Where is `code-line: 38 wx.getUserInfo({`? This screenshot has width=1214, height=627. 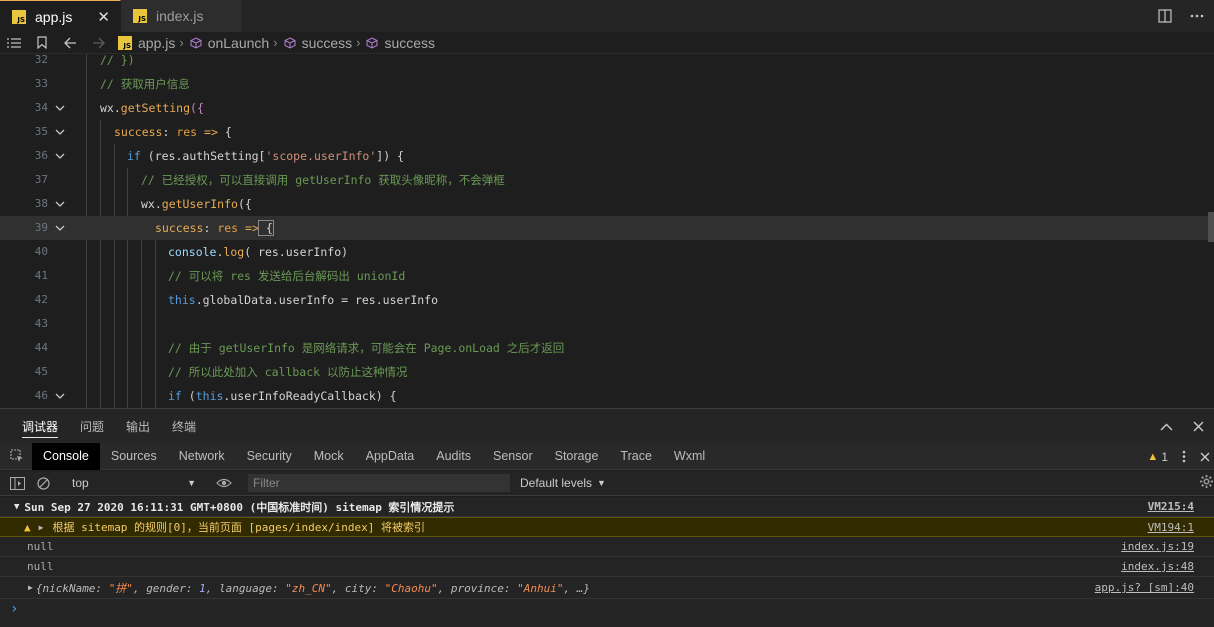
code-line: 38 wx.getUserInfo({ is located at coordinates (607, 204).